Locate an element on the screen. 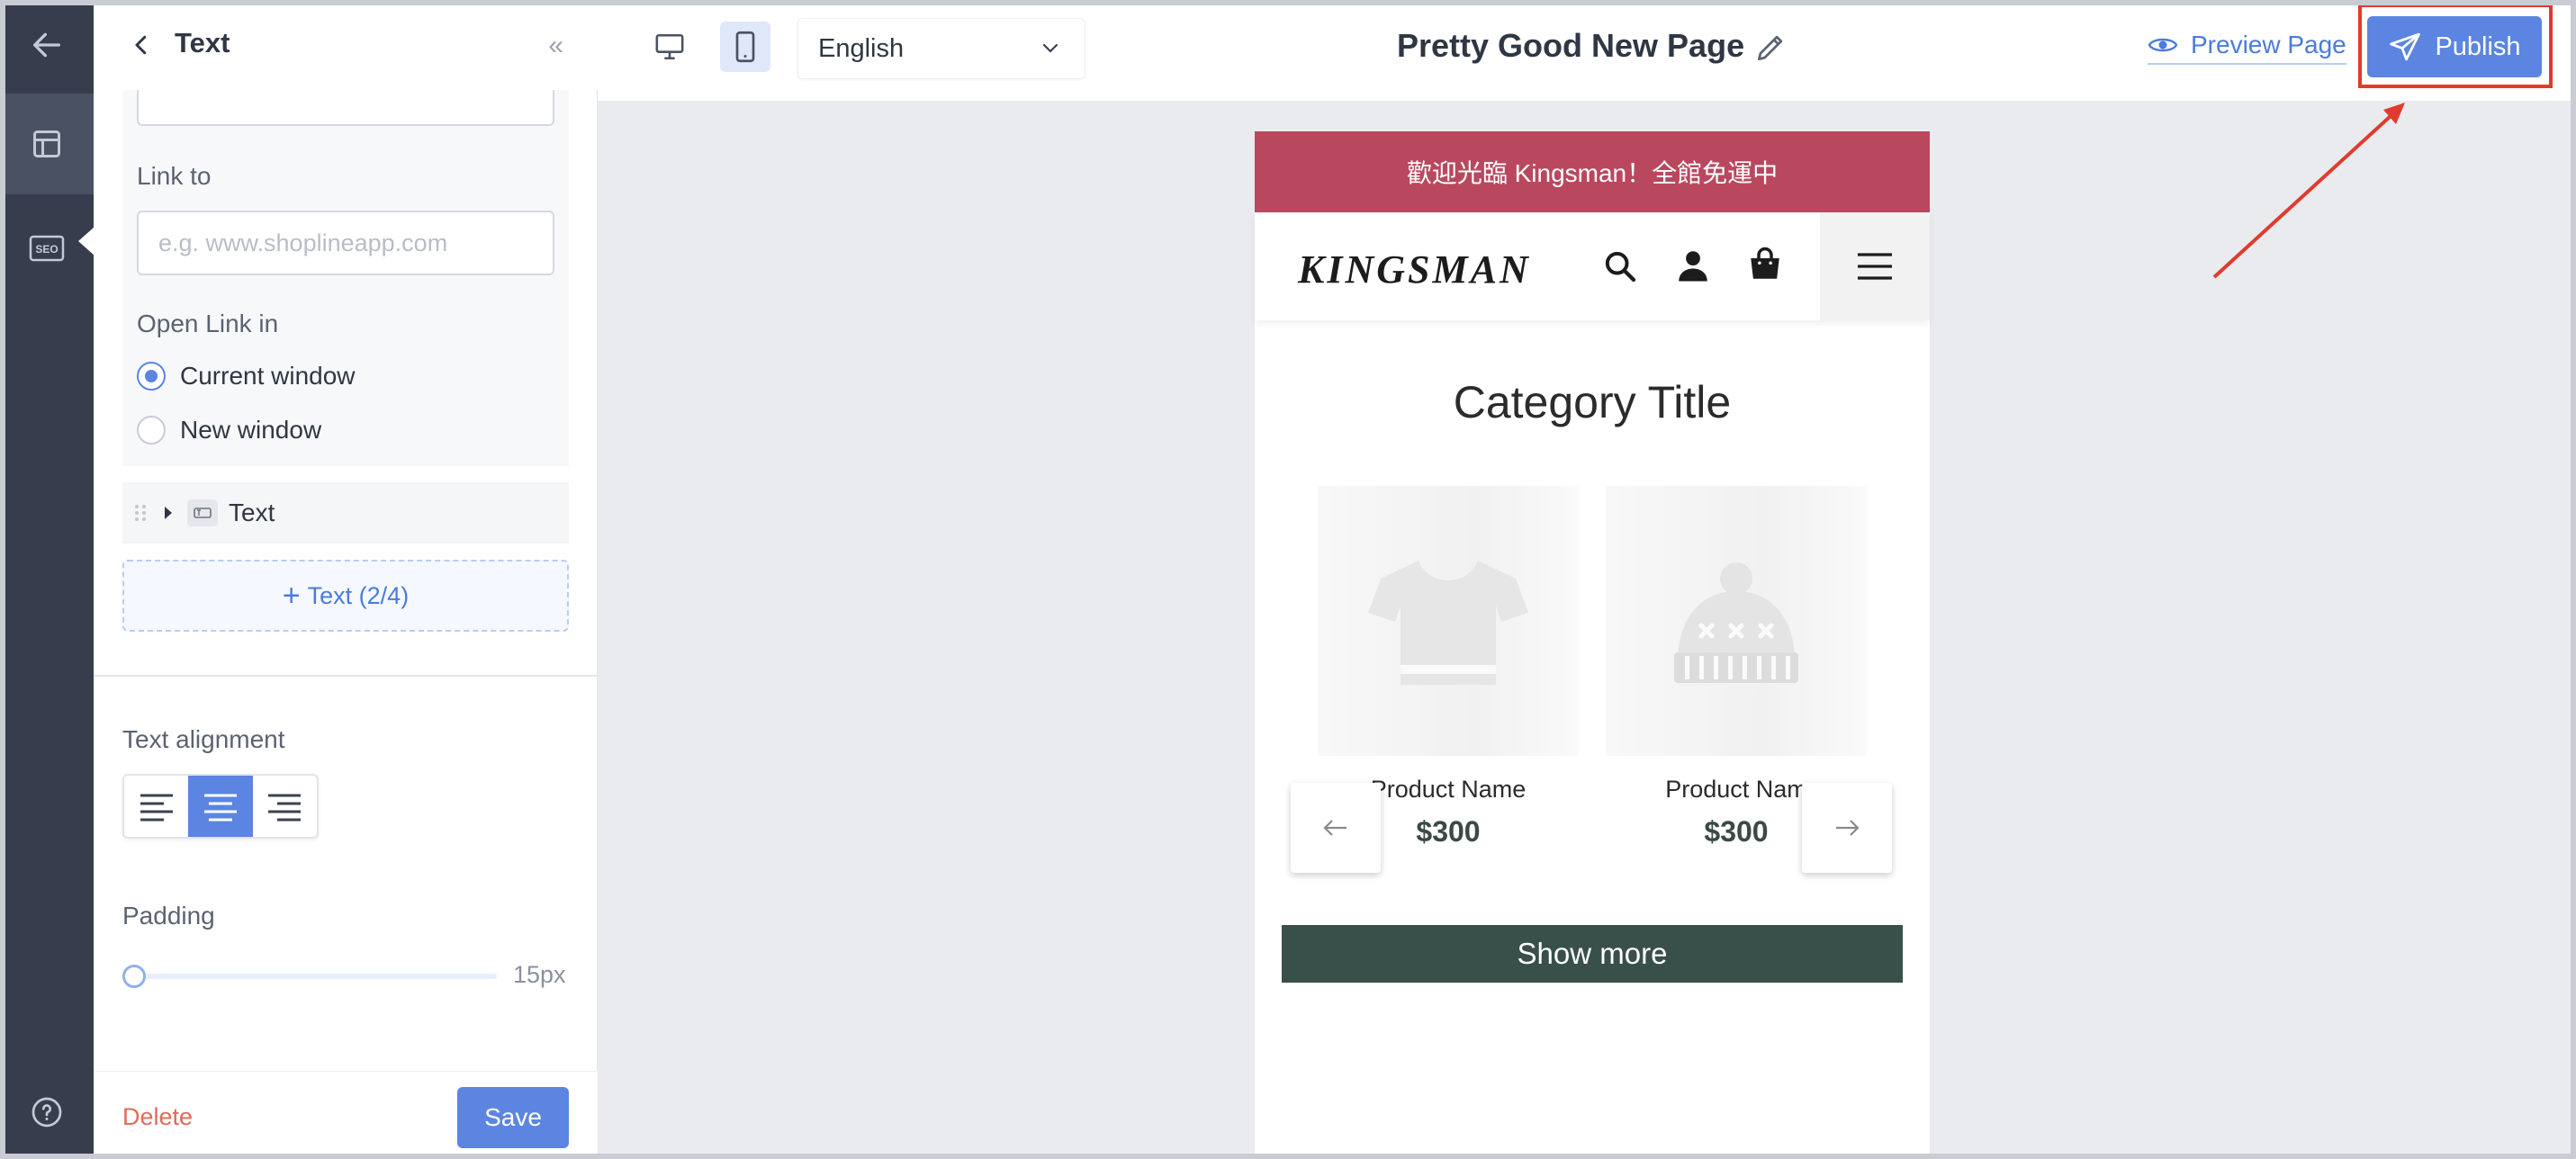  padding-label: Padding is located at coordinates (168, 916).